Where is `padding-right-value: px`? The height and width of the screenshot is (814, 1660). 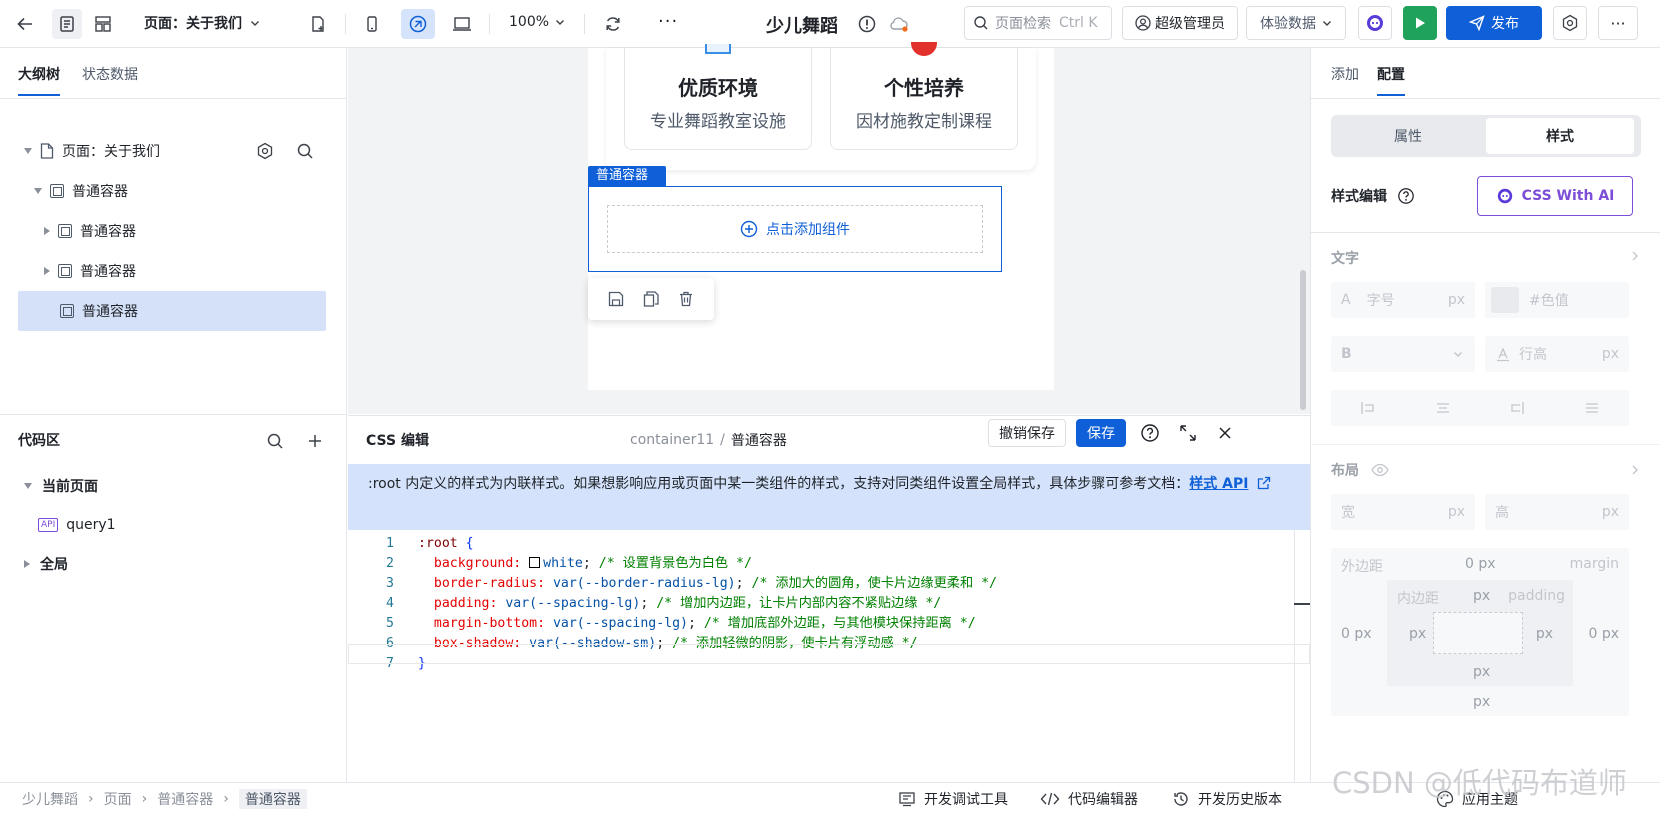 padding-right-value: px is located at coordinates (1544, 634).